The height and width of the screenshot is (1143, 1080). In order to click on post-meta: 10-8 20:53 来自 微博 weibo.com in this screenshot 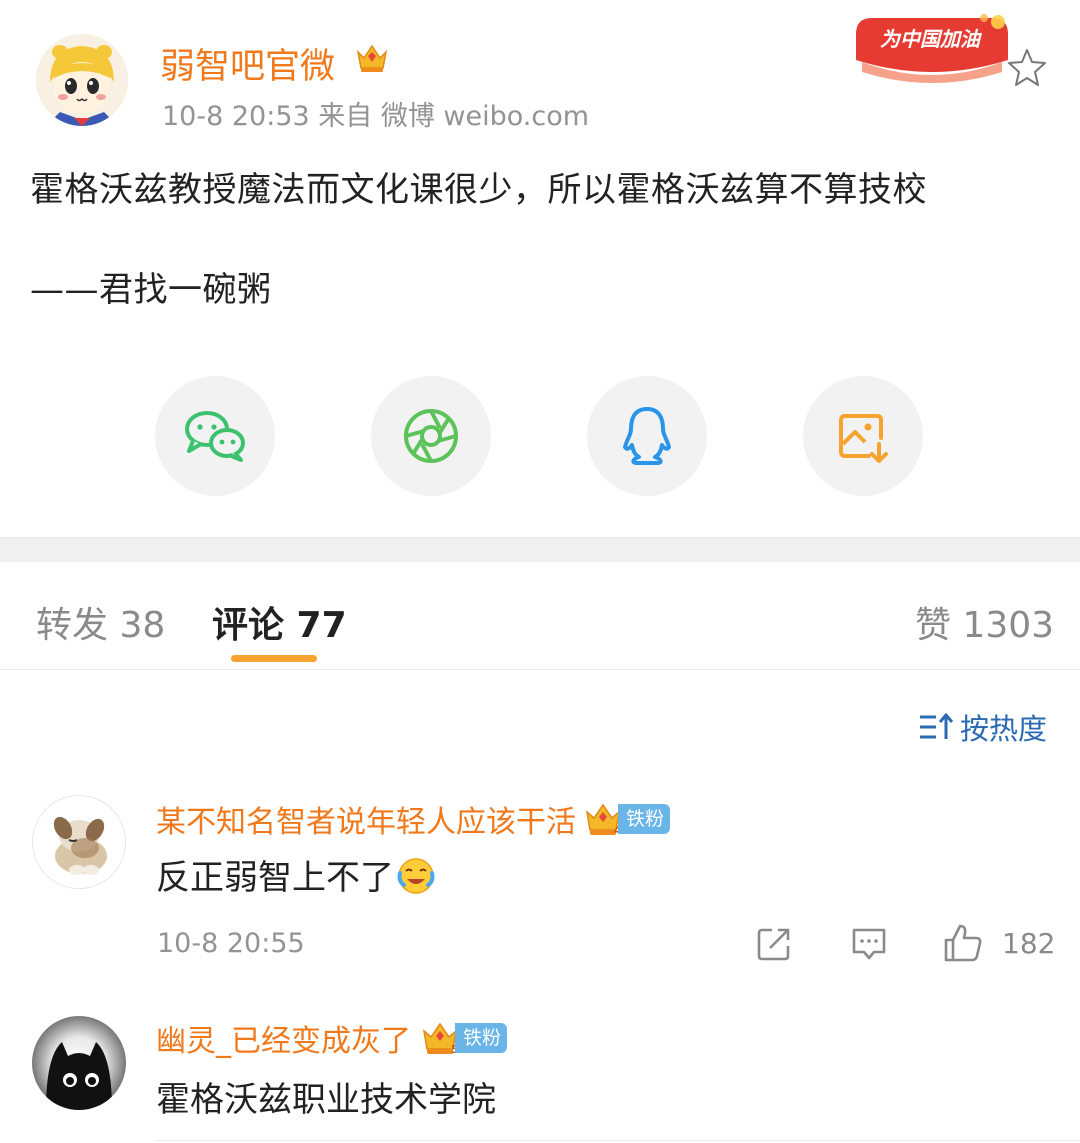, I will do `click(376, 116)`.